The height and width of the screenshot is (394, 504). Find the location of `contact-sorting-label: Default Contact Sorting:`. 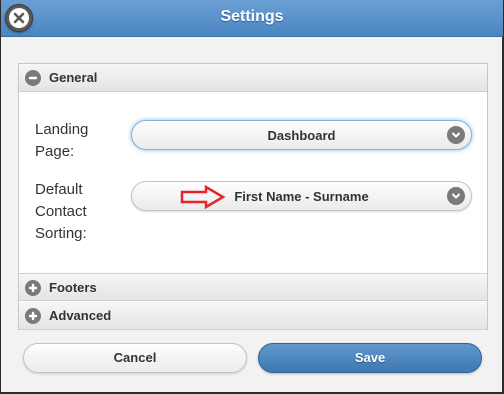

contact-sorting-label: Default Contact Sorting: is located at coordinates (80, 212).